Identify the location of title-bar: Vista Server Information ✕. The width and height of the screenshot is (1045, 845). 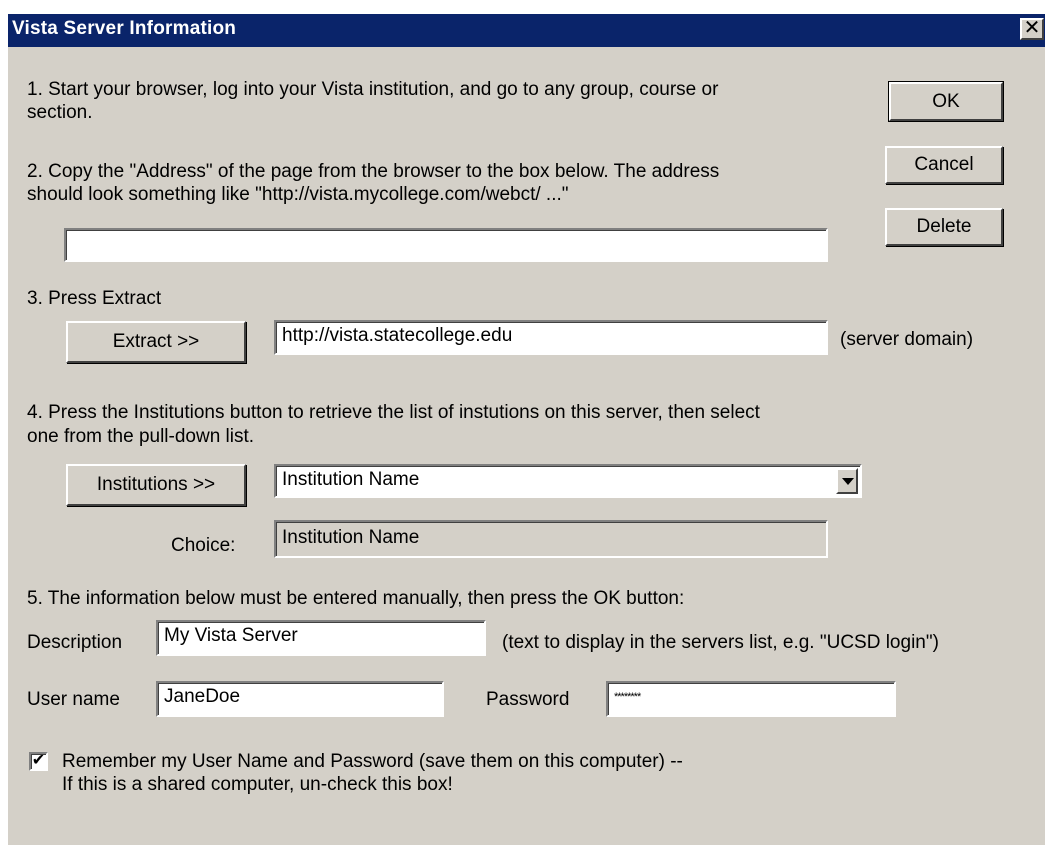
(526, 30).